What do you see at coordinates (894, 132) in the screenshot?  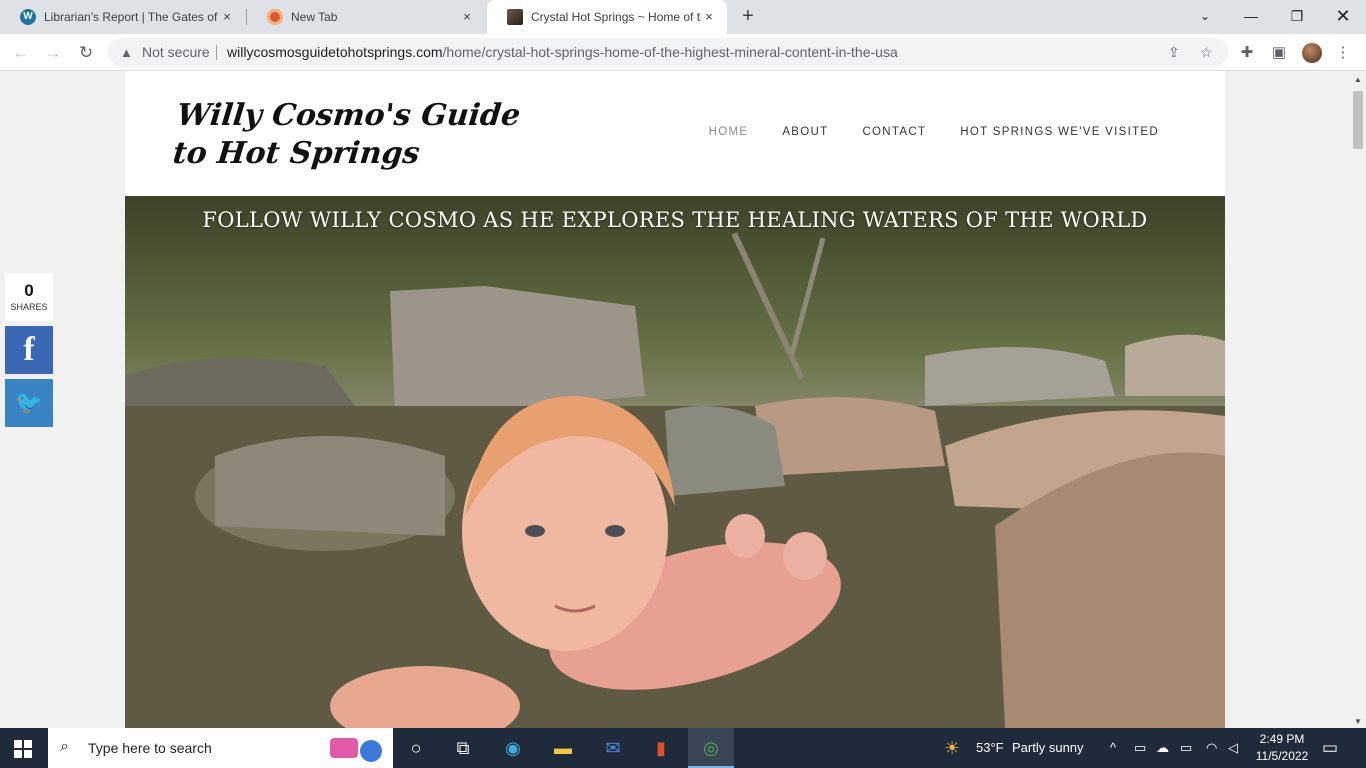 I see `menu-item-contact: CONTACT` at bounding box center [894, 132].